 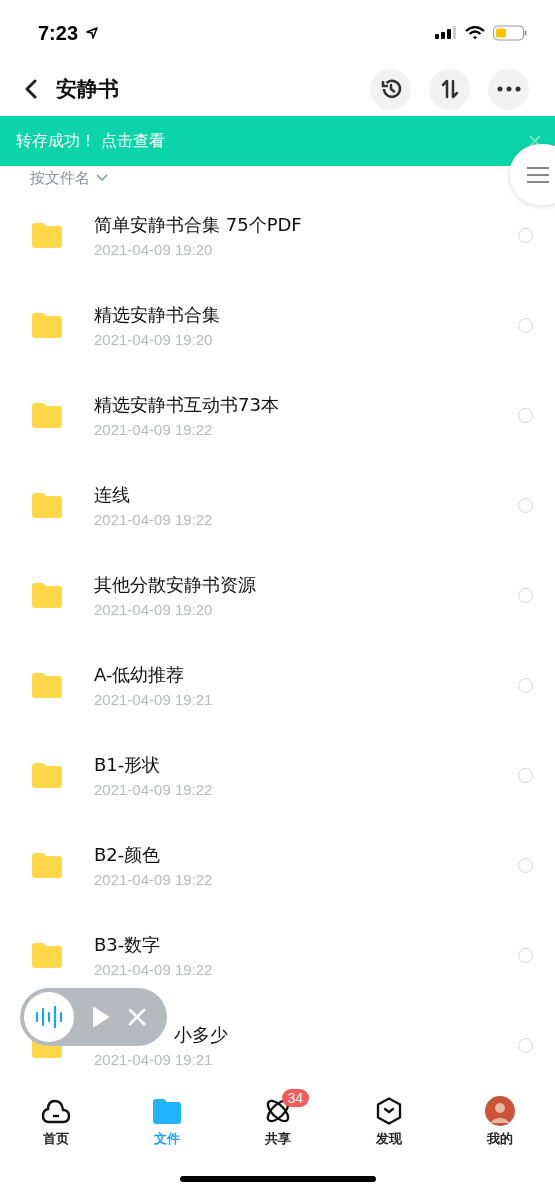 What do you see at coordinates (101, 1017) in the screenshot?
I see `play-icon` at bounding box center [101, 1017].